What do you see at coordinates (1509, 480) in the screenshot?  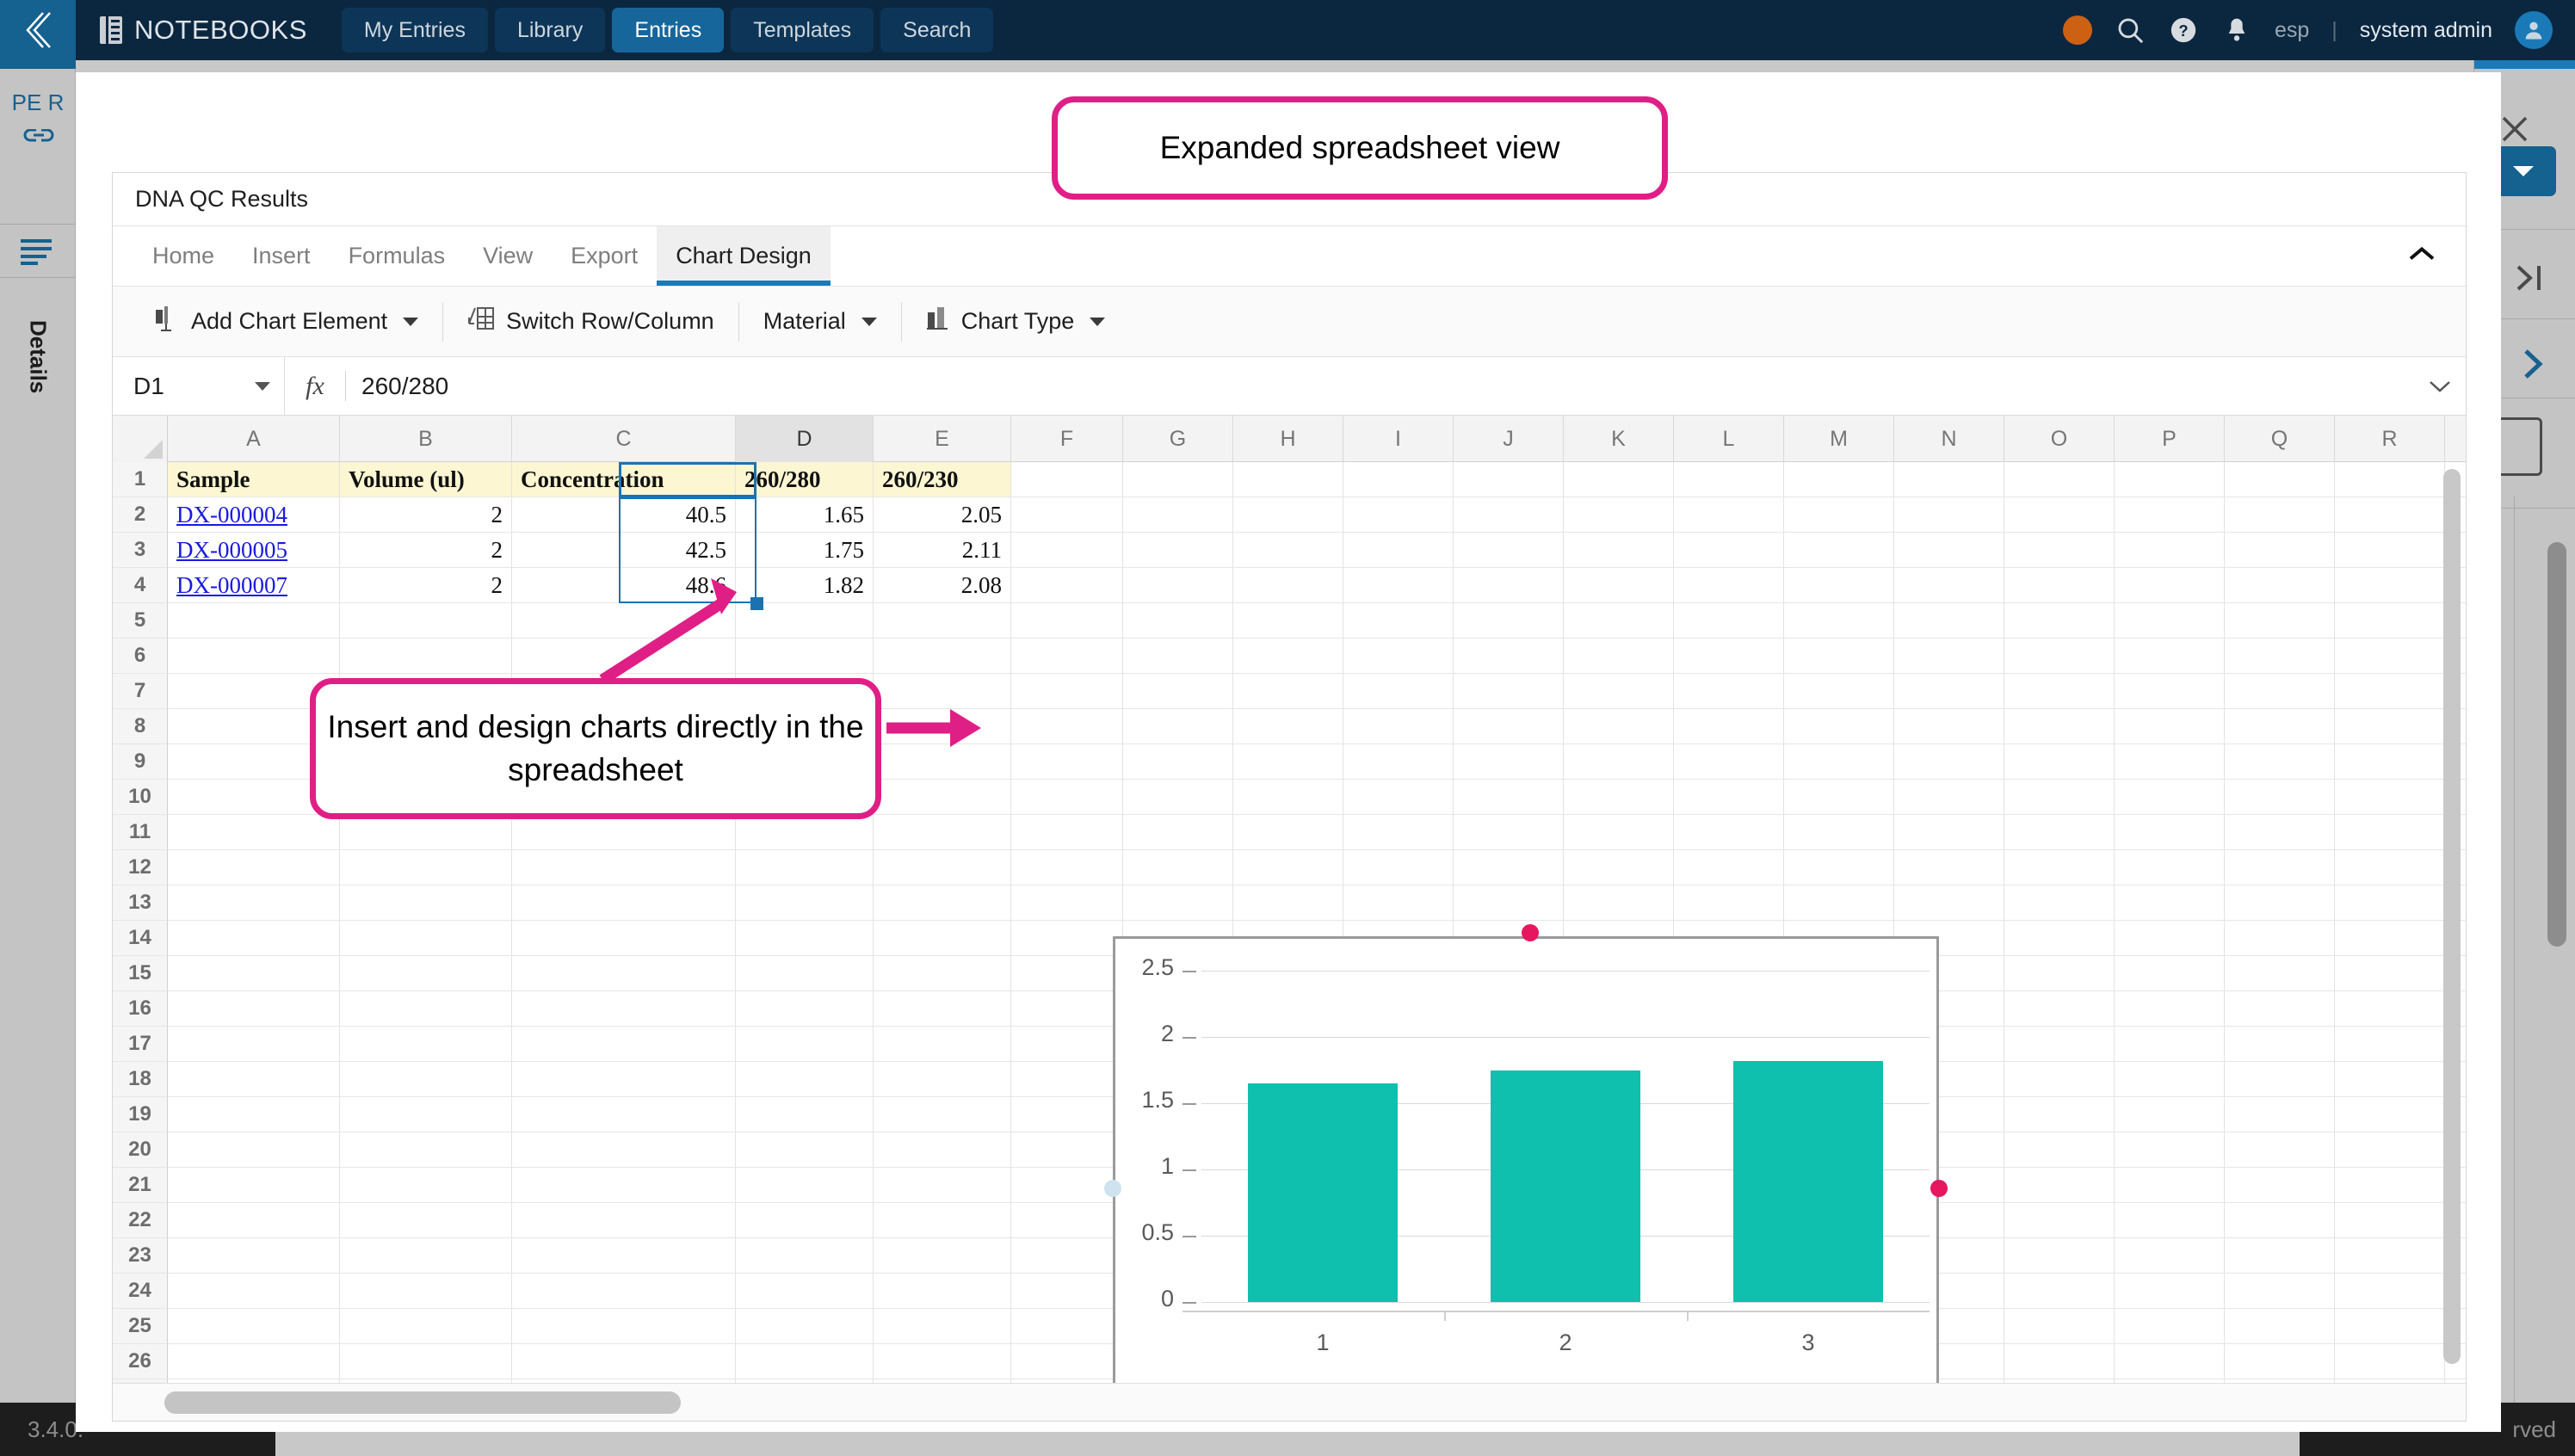 I see `cell-J1` at bounding box center [1509, 480].